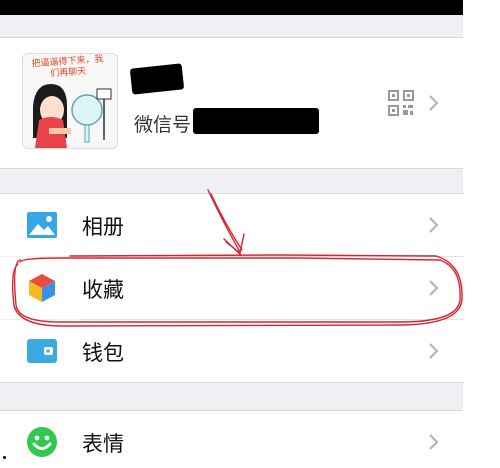  I want to click on qr-code-icon, so click(401, 103).